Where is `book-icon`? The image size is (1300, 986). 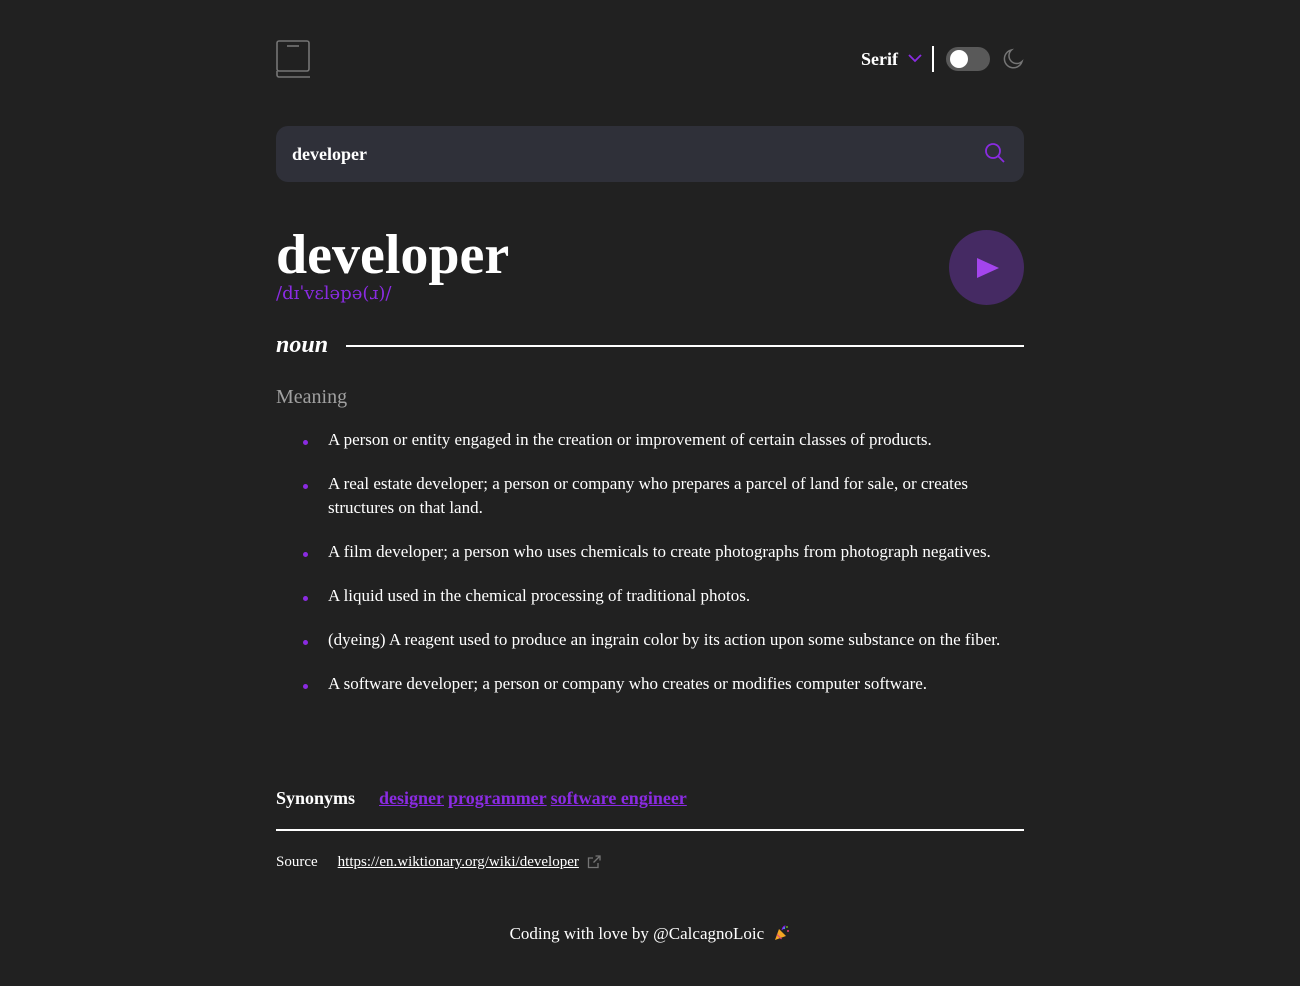 book-icon is located at coordinates (294, 59).